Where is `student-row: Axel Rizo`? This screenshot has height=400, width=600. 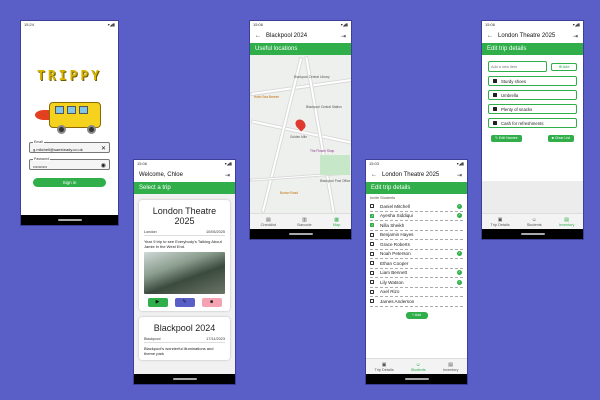
student-row: Axel Rizo is located at coordinates (416, 292).